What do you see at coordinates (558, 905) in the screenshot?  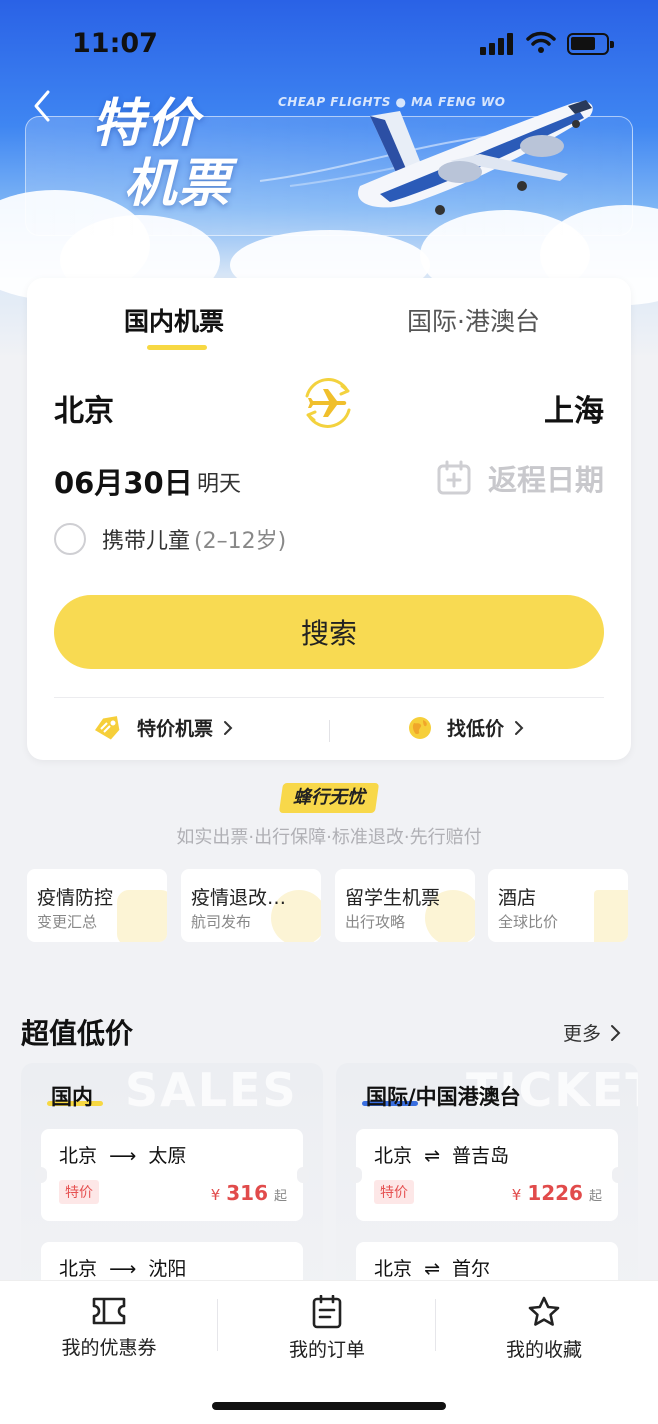 I see `service-hotels: 酒店 全球比价` at bounding box center [558, 905].